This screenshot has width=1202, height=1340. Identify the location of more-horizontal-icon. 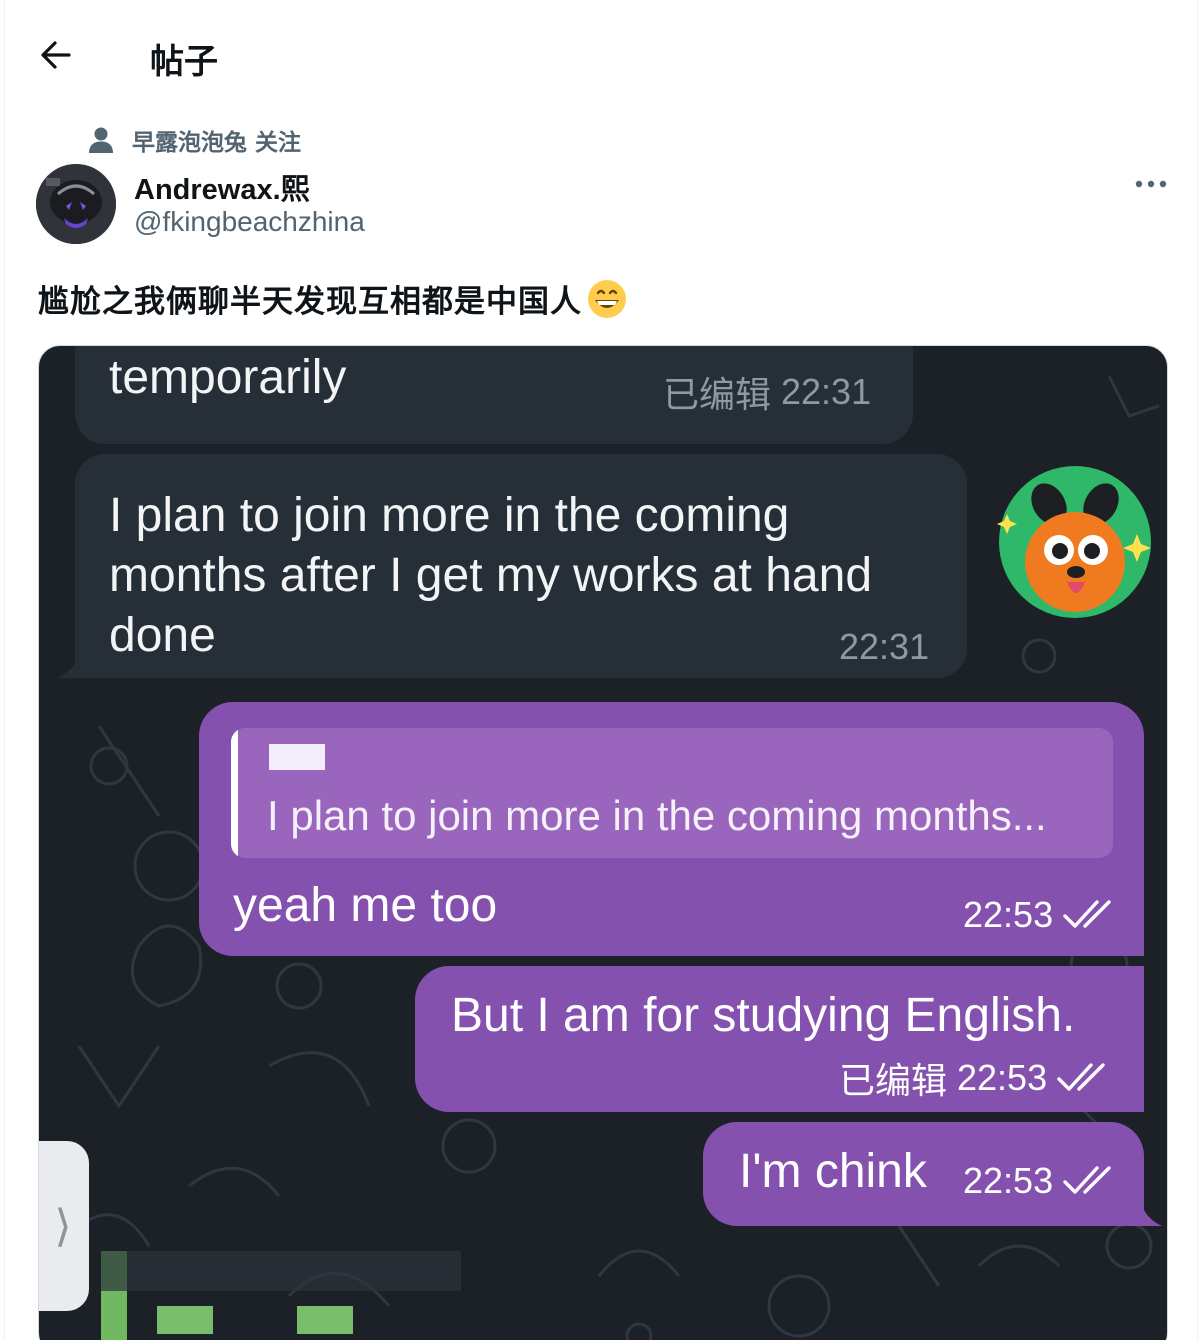
(1151, 184).